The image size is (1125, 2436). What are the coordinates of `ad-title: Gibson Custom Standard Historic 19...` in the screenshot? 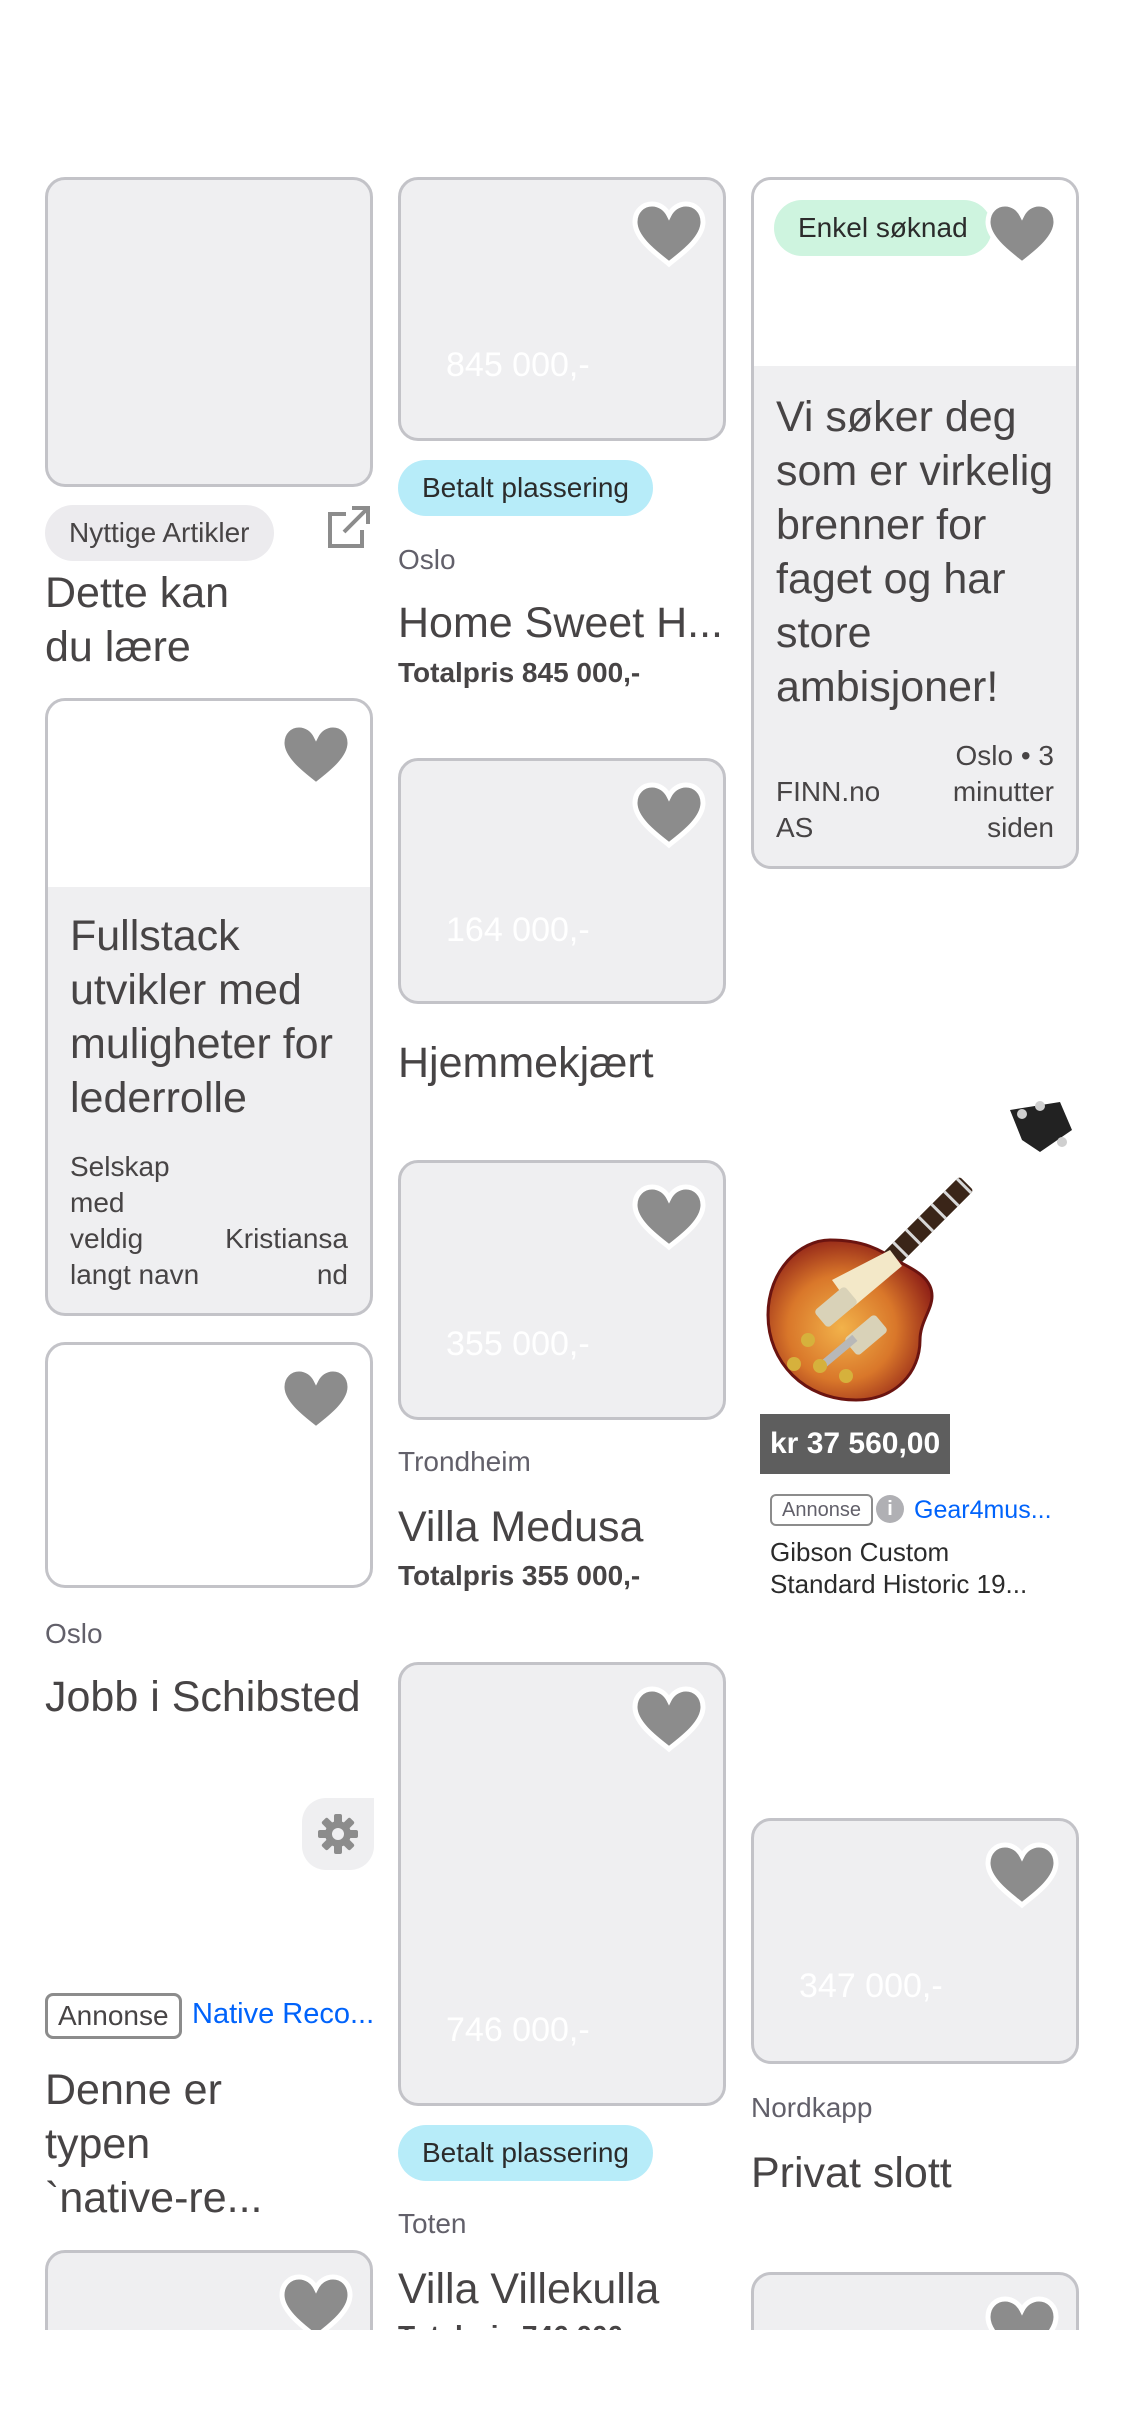 It's located at (898, 1568).